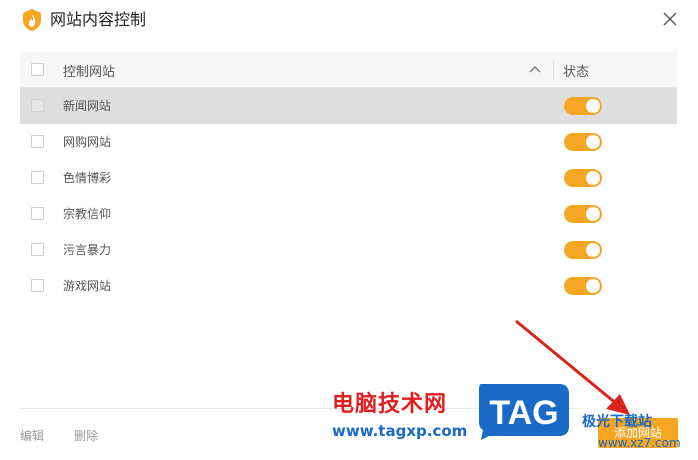  What do you see at coordinates (87, 178) in the screenshot?
I see `row-site-name: 色情博彩` at bounding box center [87, 178].